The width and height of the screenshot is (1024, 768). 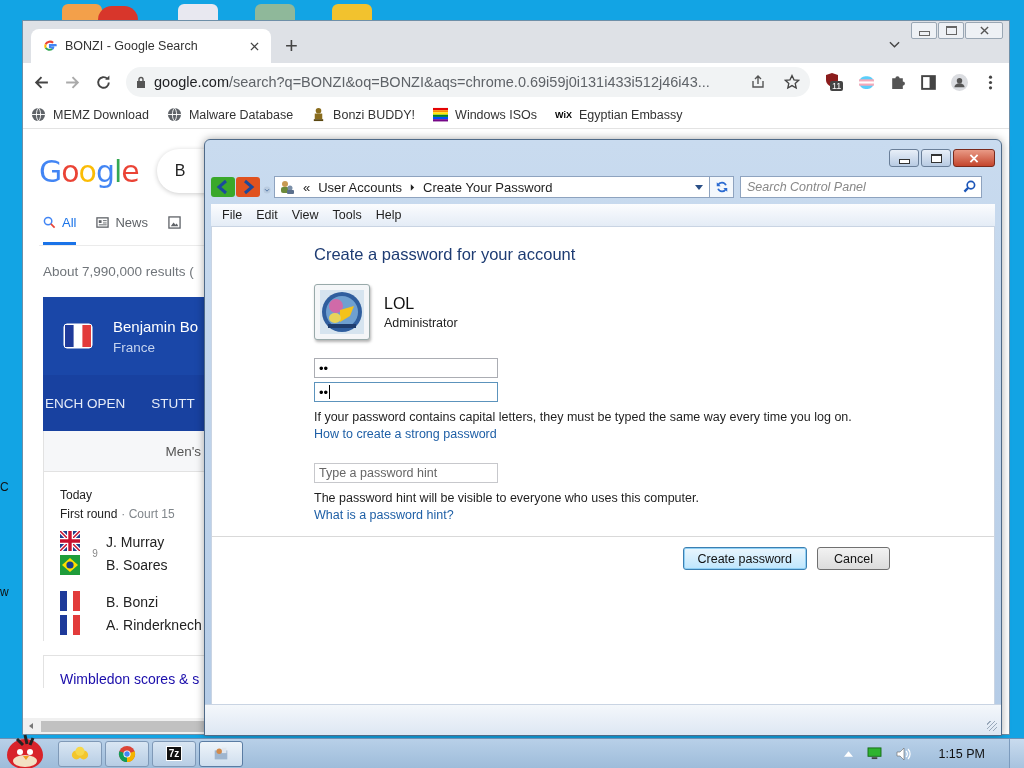 I want to click on browser-icon, so click(x=127, y=753).